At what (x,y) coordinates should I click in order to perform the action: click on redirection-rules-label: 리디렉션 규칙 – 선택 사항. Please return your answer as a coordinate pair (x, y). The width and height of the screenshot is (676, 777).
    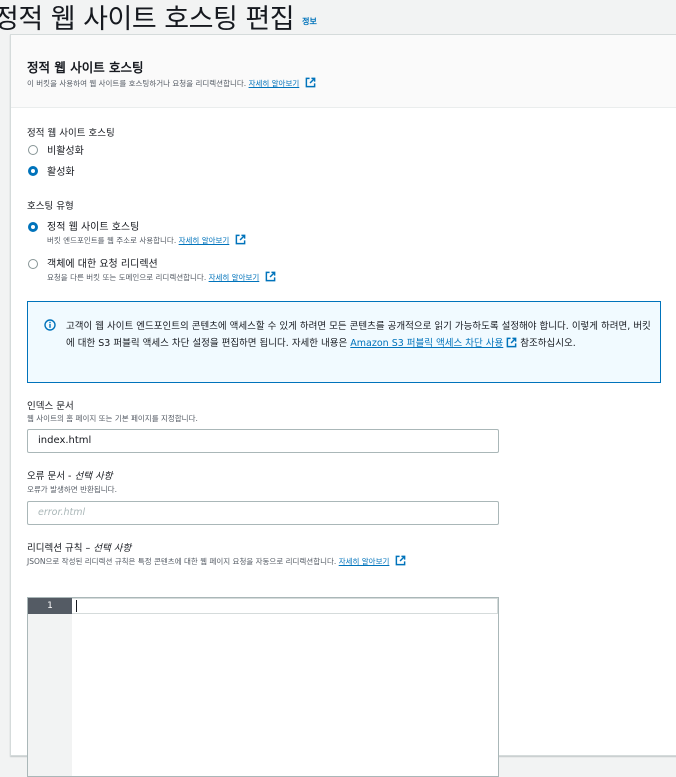
    Looking at the image, I should click on (79, 547).